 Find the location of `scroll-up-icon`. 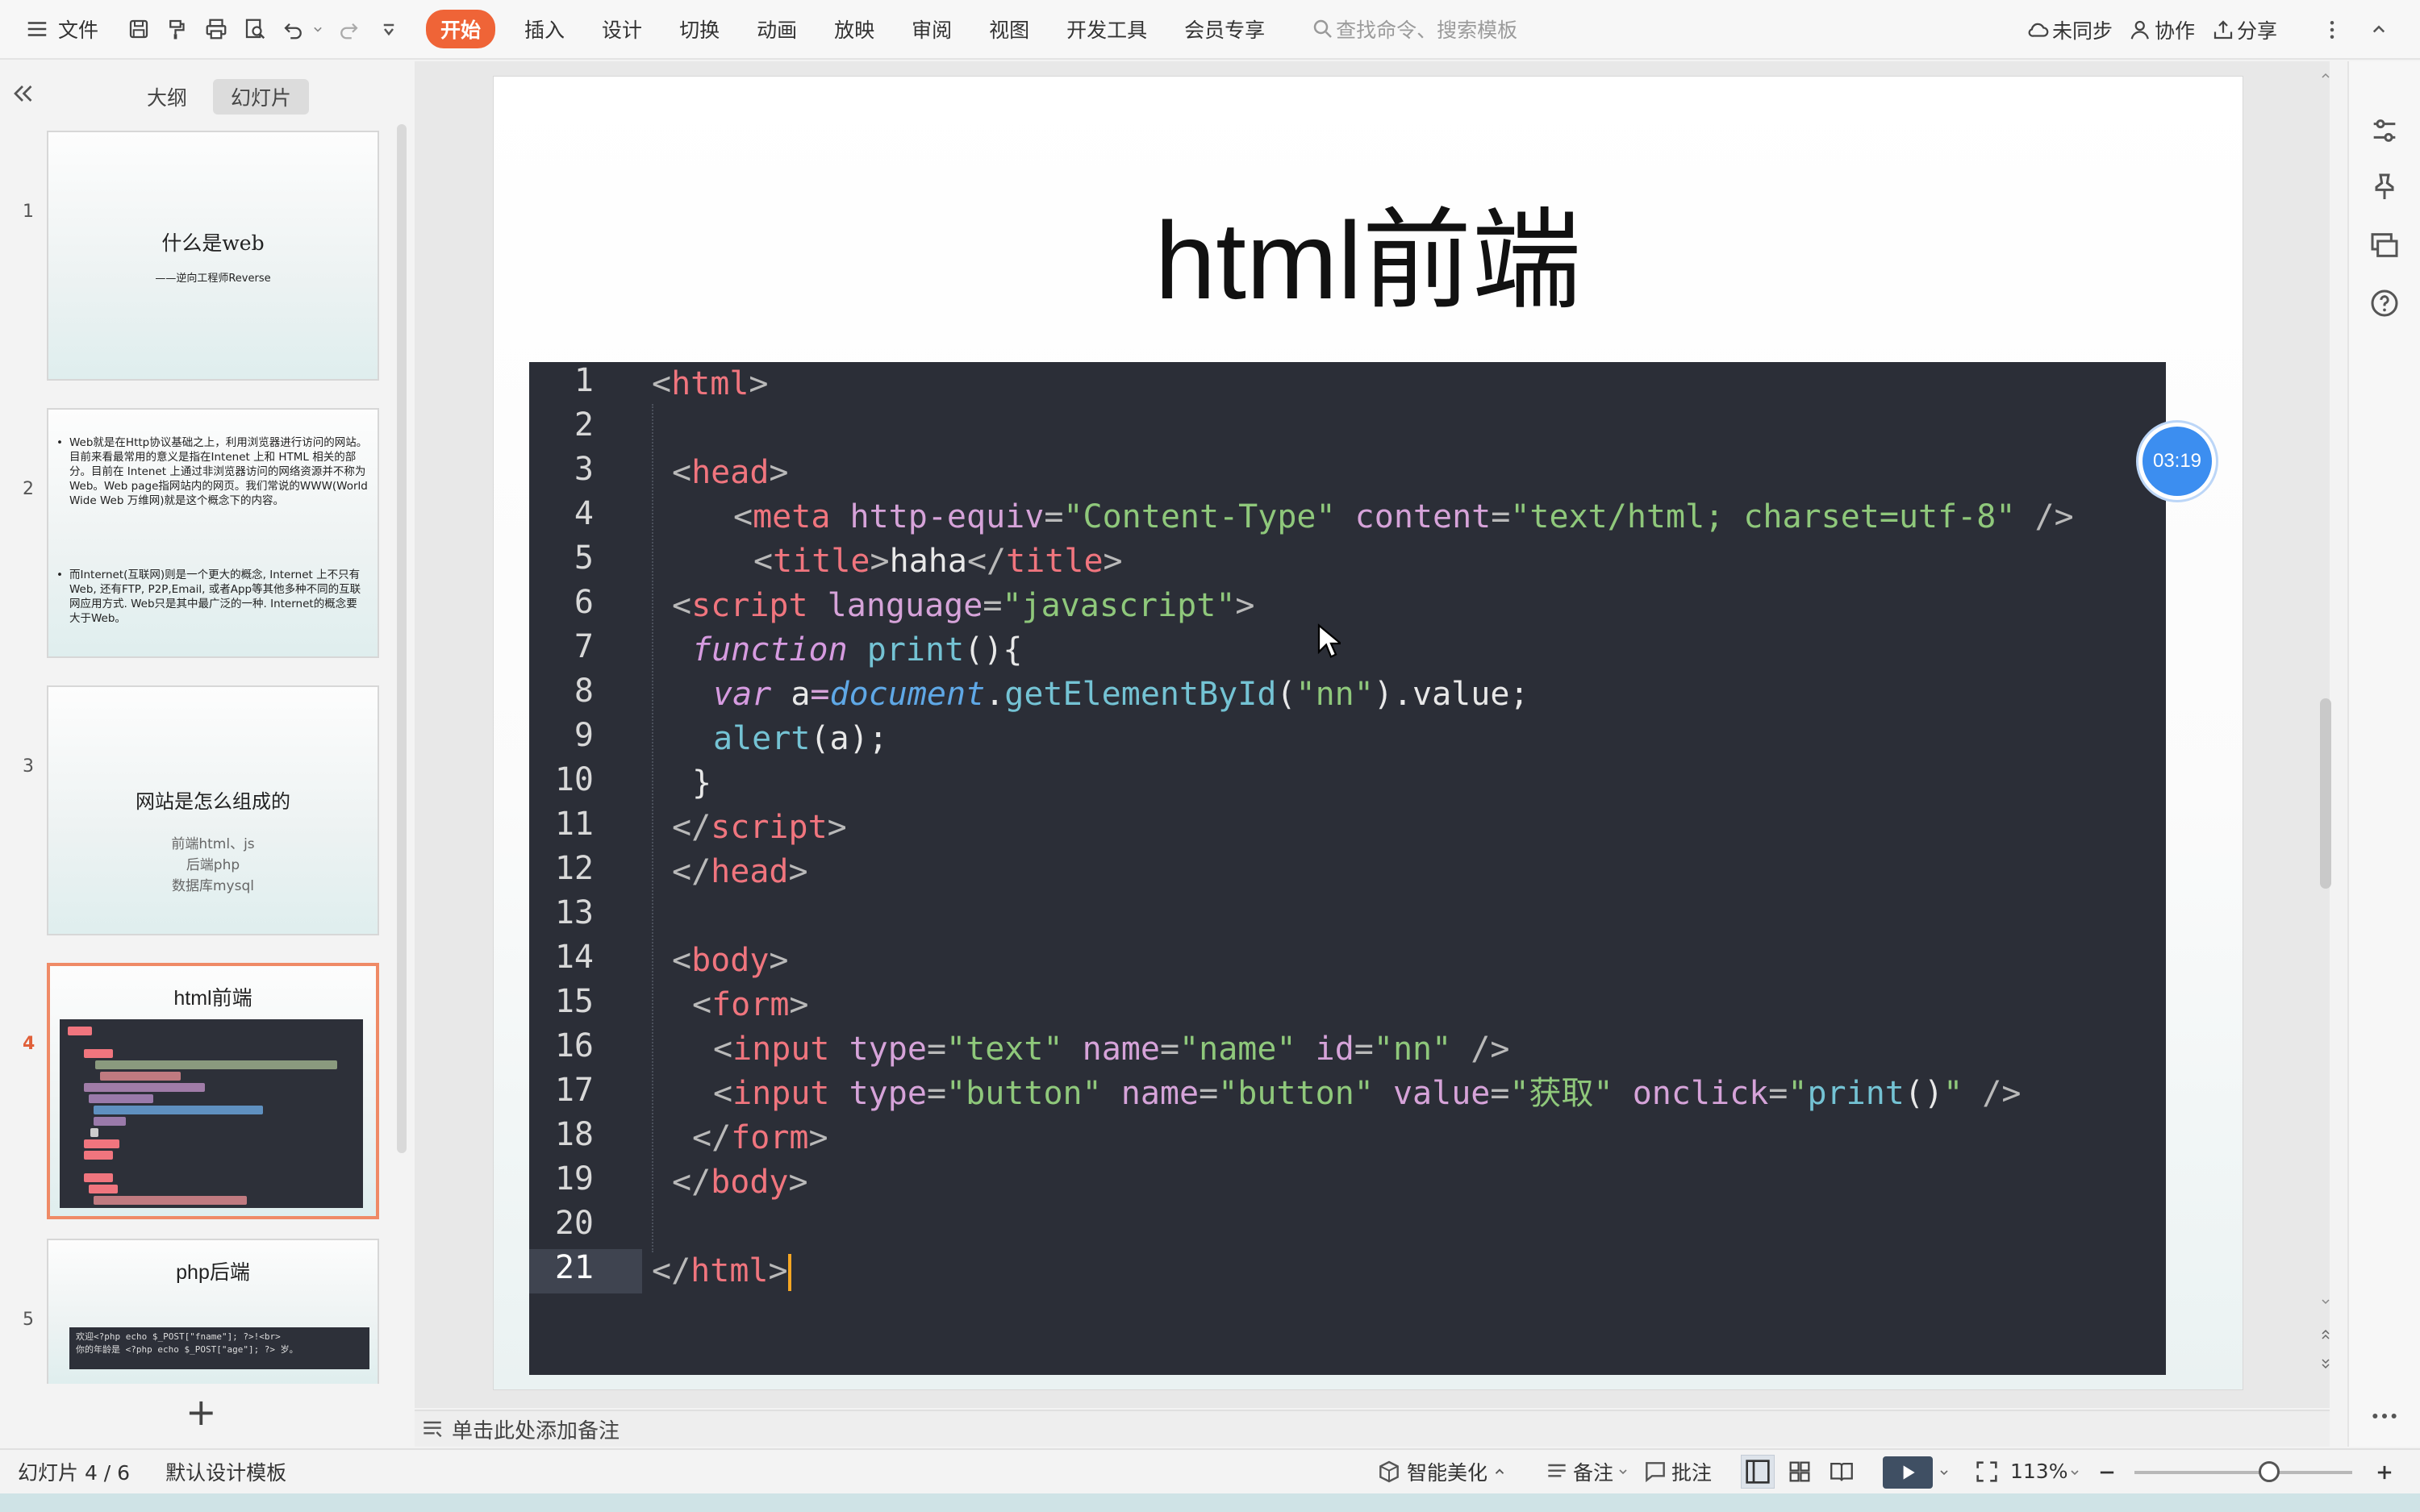

scroll-up-icon is located at coordinates (2325, 75).